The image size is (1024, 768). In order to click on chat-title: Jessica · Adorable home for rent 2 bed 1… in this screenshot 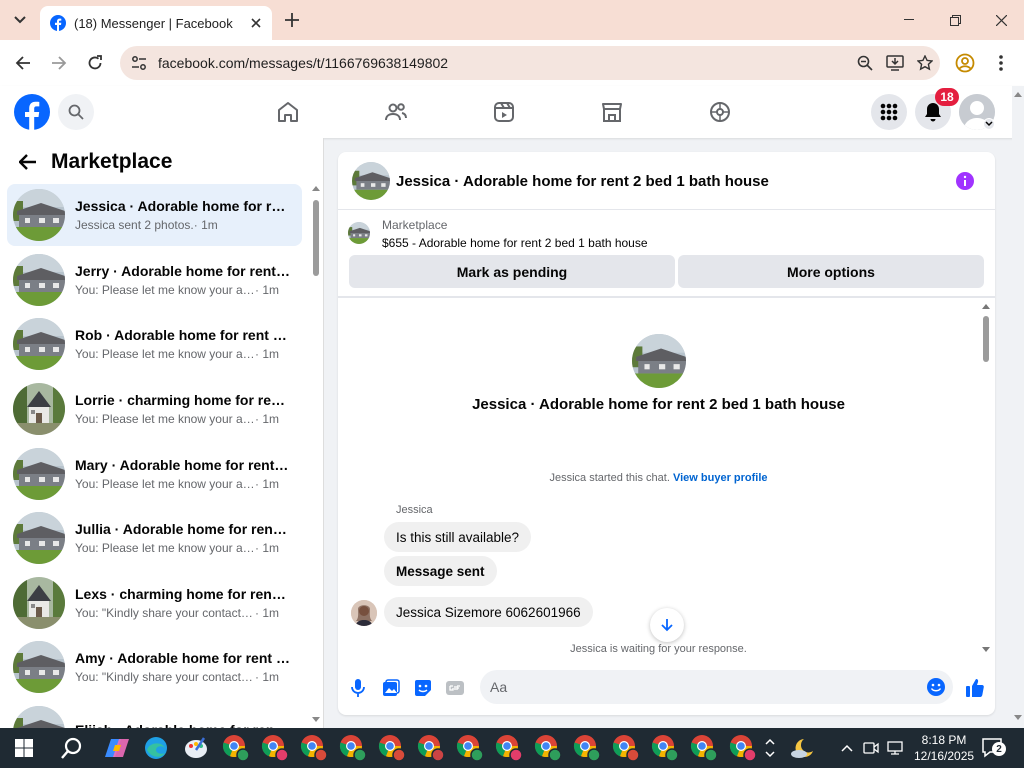, I will do `click(582, 181)`.